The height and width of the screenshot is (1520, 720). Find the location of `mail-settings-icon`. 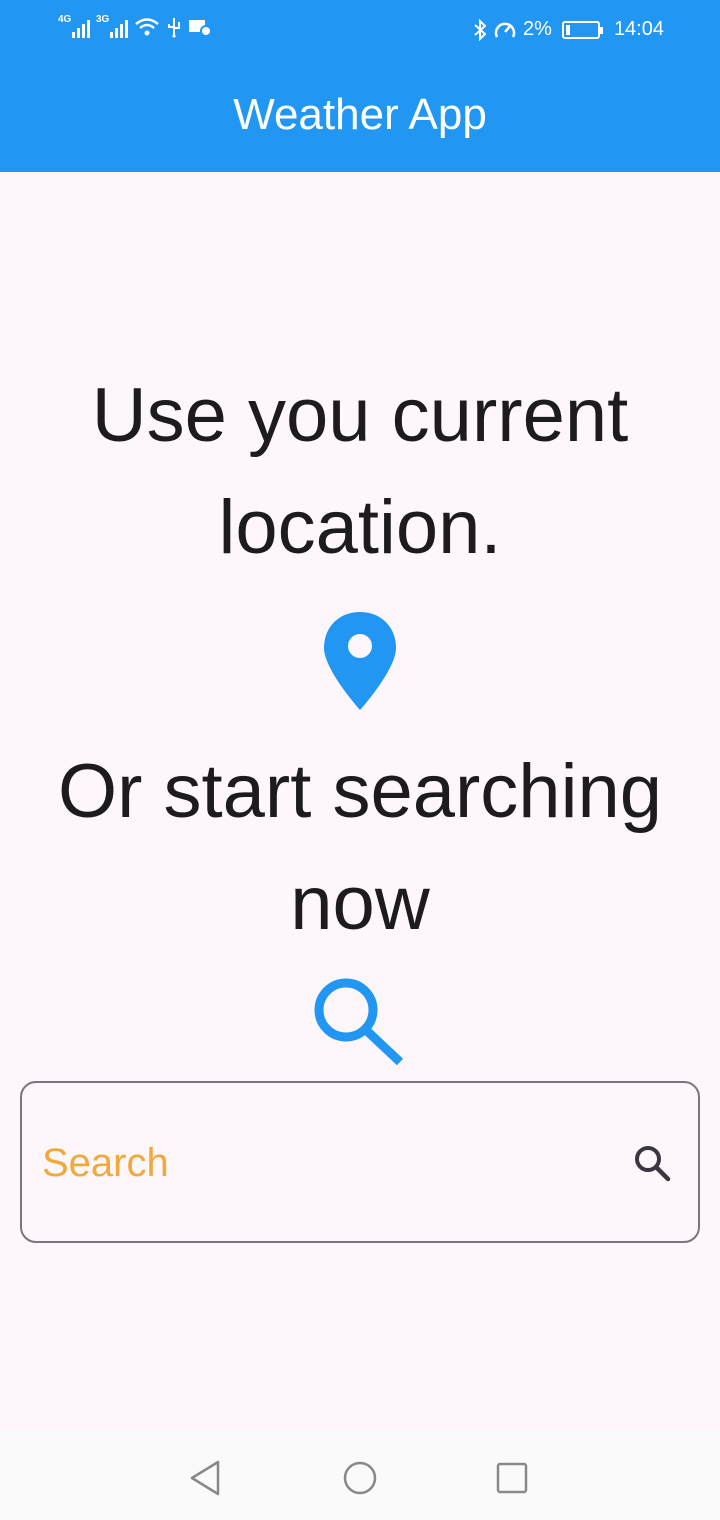

mail-settings-icon is located at coordinates (200, 28).